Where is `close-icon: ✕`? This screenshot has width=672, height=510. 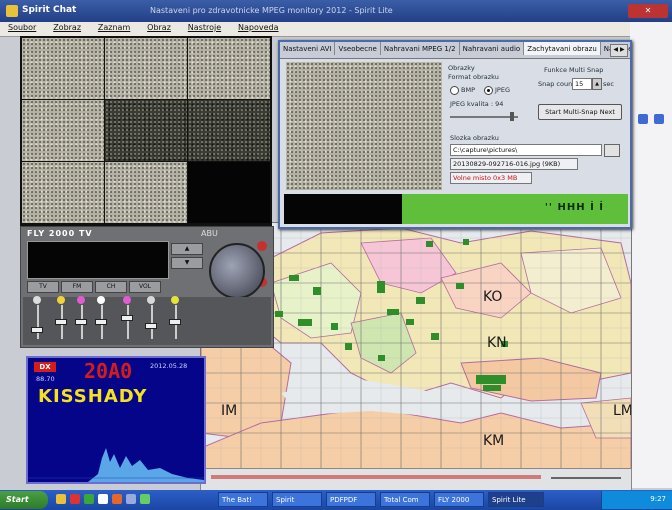
close-icon: ✕ is located at coordinates (648, 11).